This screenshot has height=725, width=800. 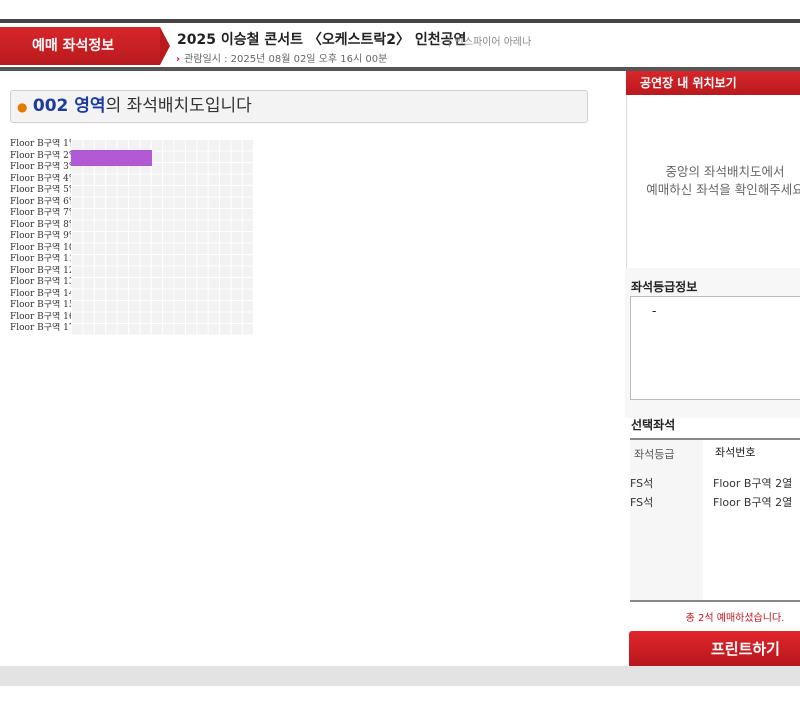 I want to click on row-label: Floor B구역 11열, so click(x=41, y=259).